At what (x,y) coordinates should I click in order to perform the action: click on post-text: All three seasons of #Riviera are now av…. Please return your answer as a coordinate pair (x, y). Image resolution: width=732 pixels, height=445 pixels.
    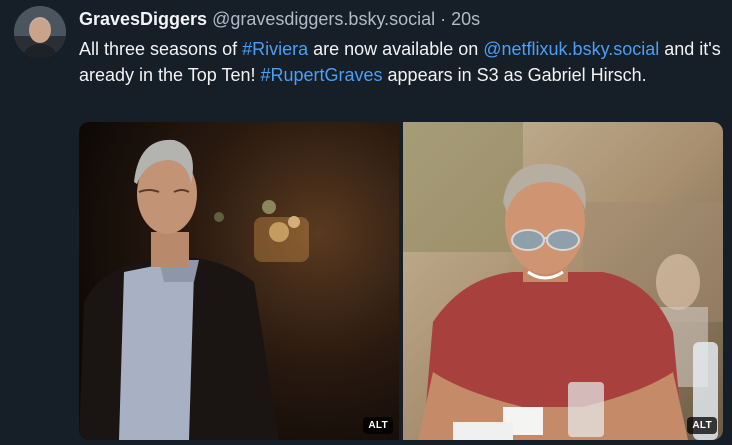
    Looking at the image, I should click on (404, 62).